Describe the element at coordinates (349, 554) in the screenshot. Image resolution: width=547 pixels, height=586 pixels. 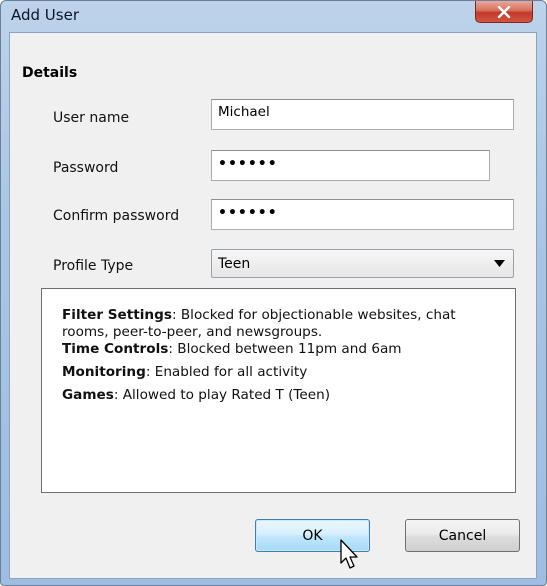
I see `mouse-pointer-icon` at that location.